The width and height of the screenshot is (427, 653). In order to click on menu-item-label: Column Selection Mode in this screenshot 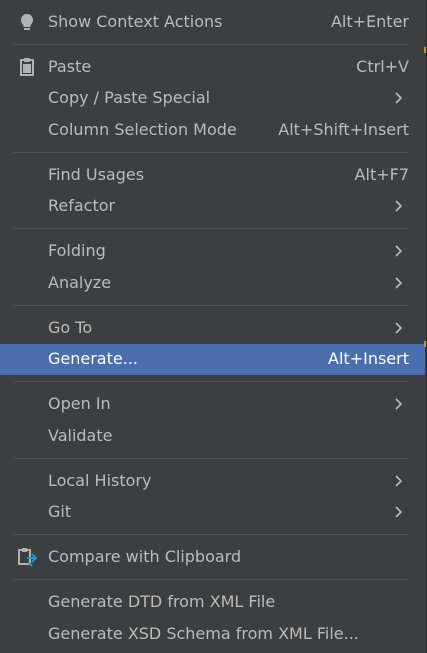, I will do `click(142, 129)`.